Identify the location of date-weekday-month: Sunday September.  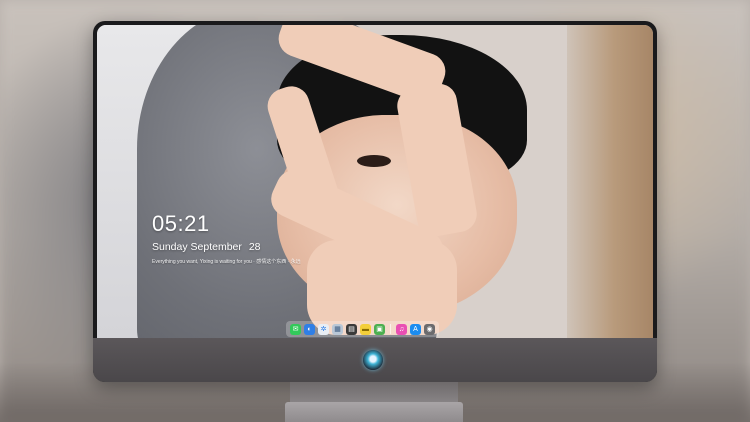
(197, 247).